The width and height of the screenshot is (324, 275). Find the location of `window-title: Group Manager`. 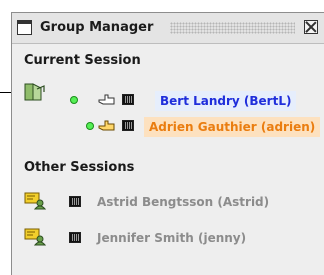

window-title: Group Manager is located at coordinates (97, 27).